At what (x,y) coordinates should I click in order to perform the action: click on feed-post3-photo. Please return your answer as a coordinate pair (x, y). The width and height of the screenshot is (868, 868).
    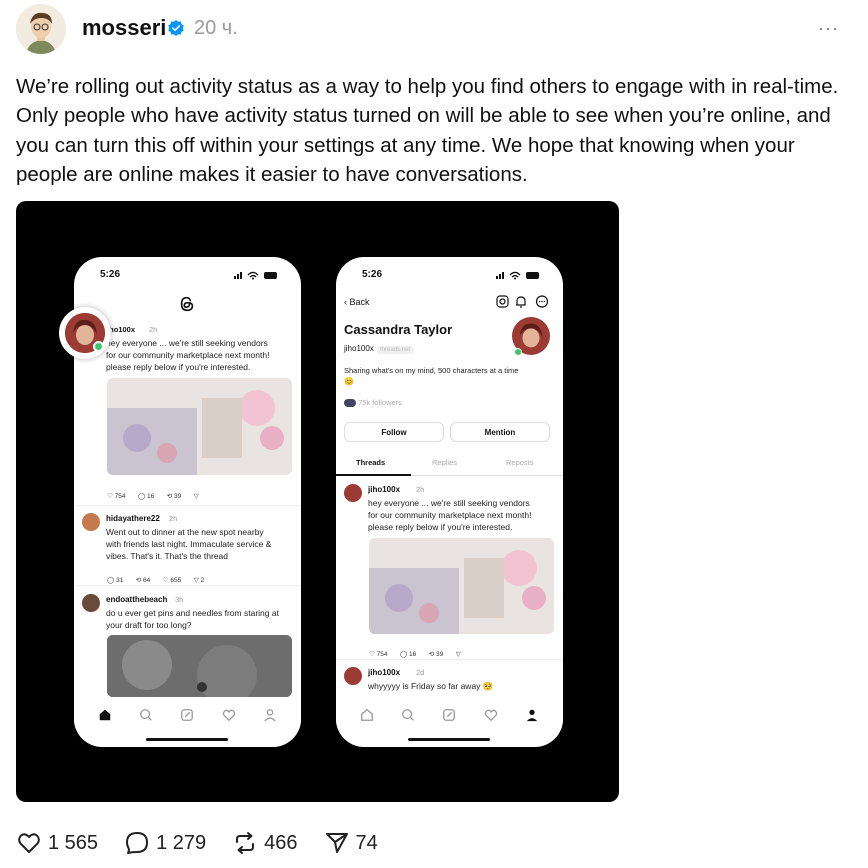
    Looking at the image, I should click on (199, 666).